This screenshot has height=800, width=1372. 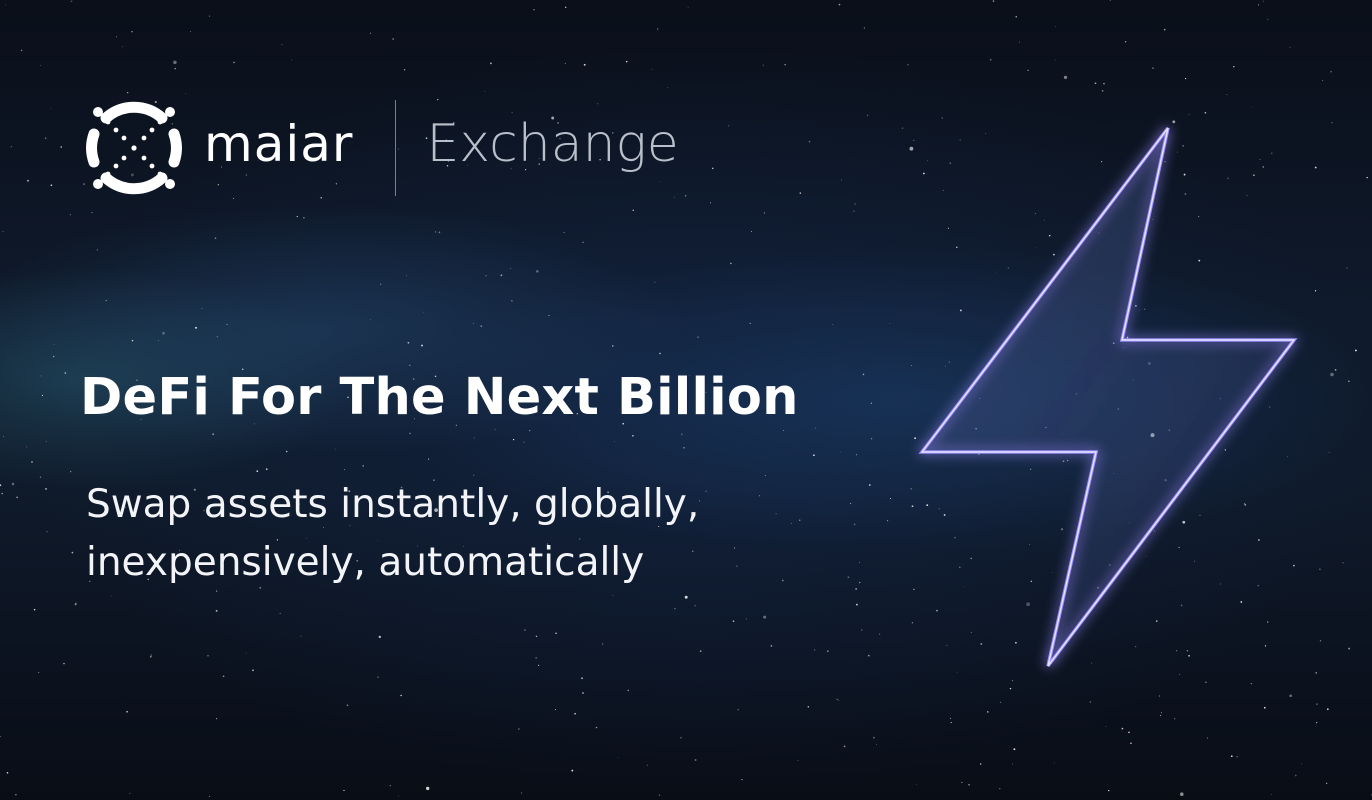 I want to click on brand-name: maiar, so click(x=279, y=144).